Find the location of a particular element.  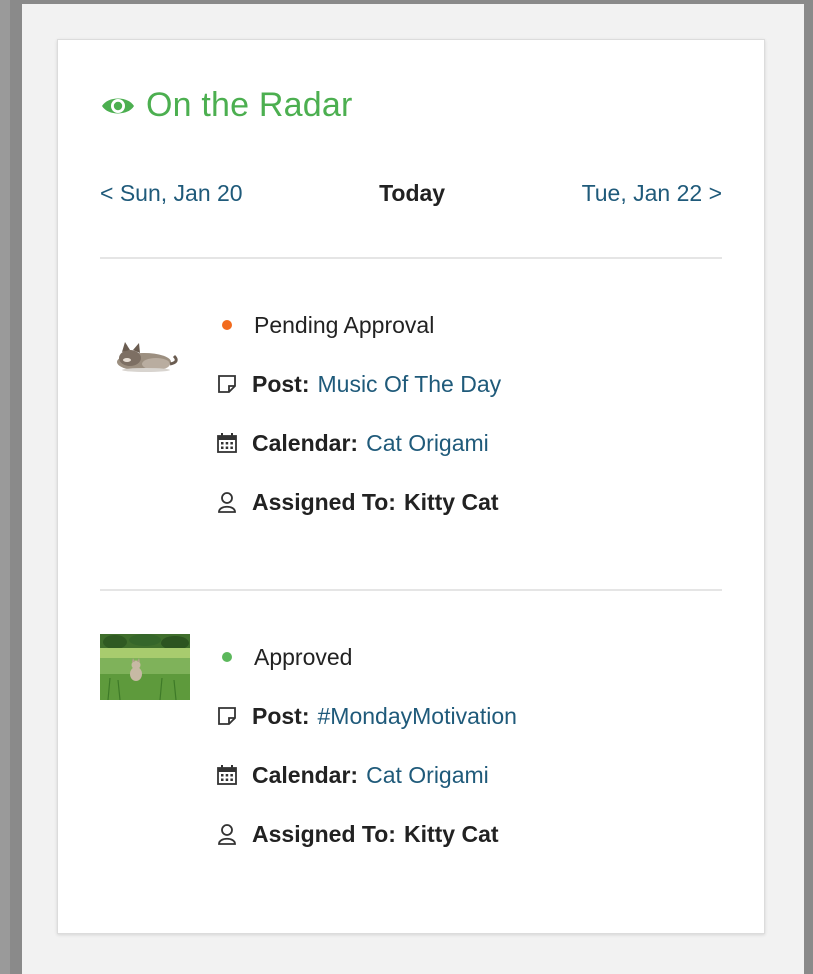

cat-lying-thumbnail is located at coordinates (145, 353).